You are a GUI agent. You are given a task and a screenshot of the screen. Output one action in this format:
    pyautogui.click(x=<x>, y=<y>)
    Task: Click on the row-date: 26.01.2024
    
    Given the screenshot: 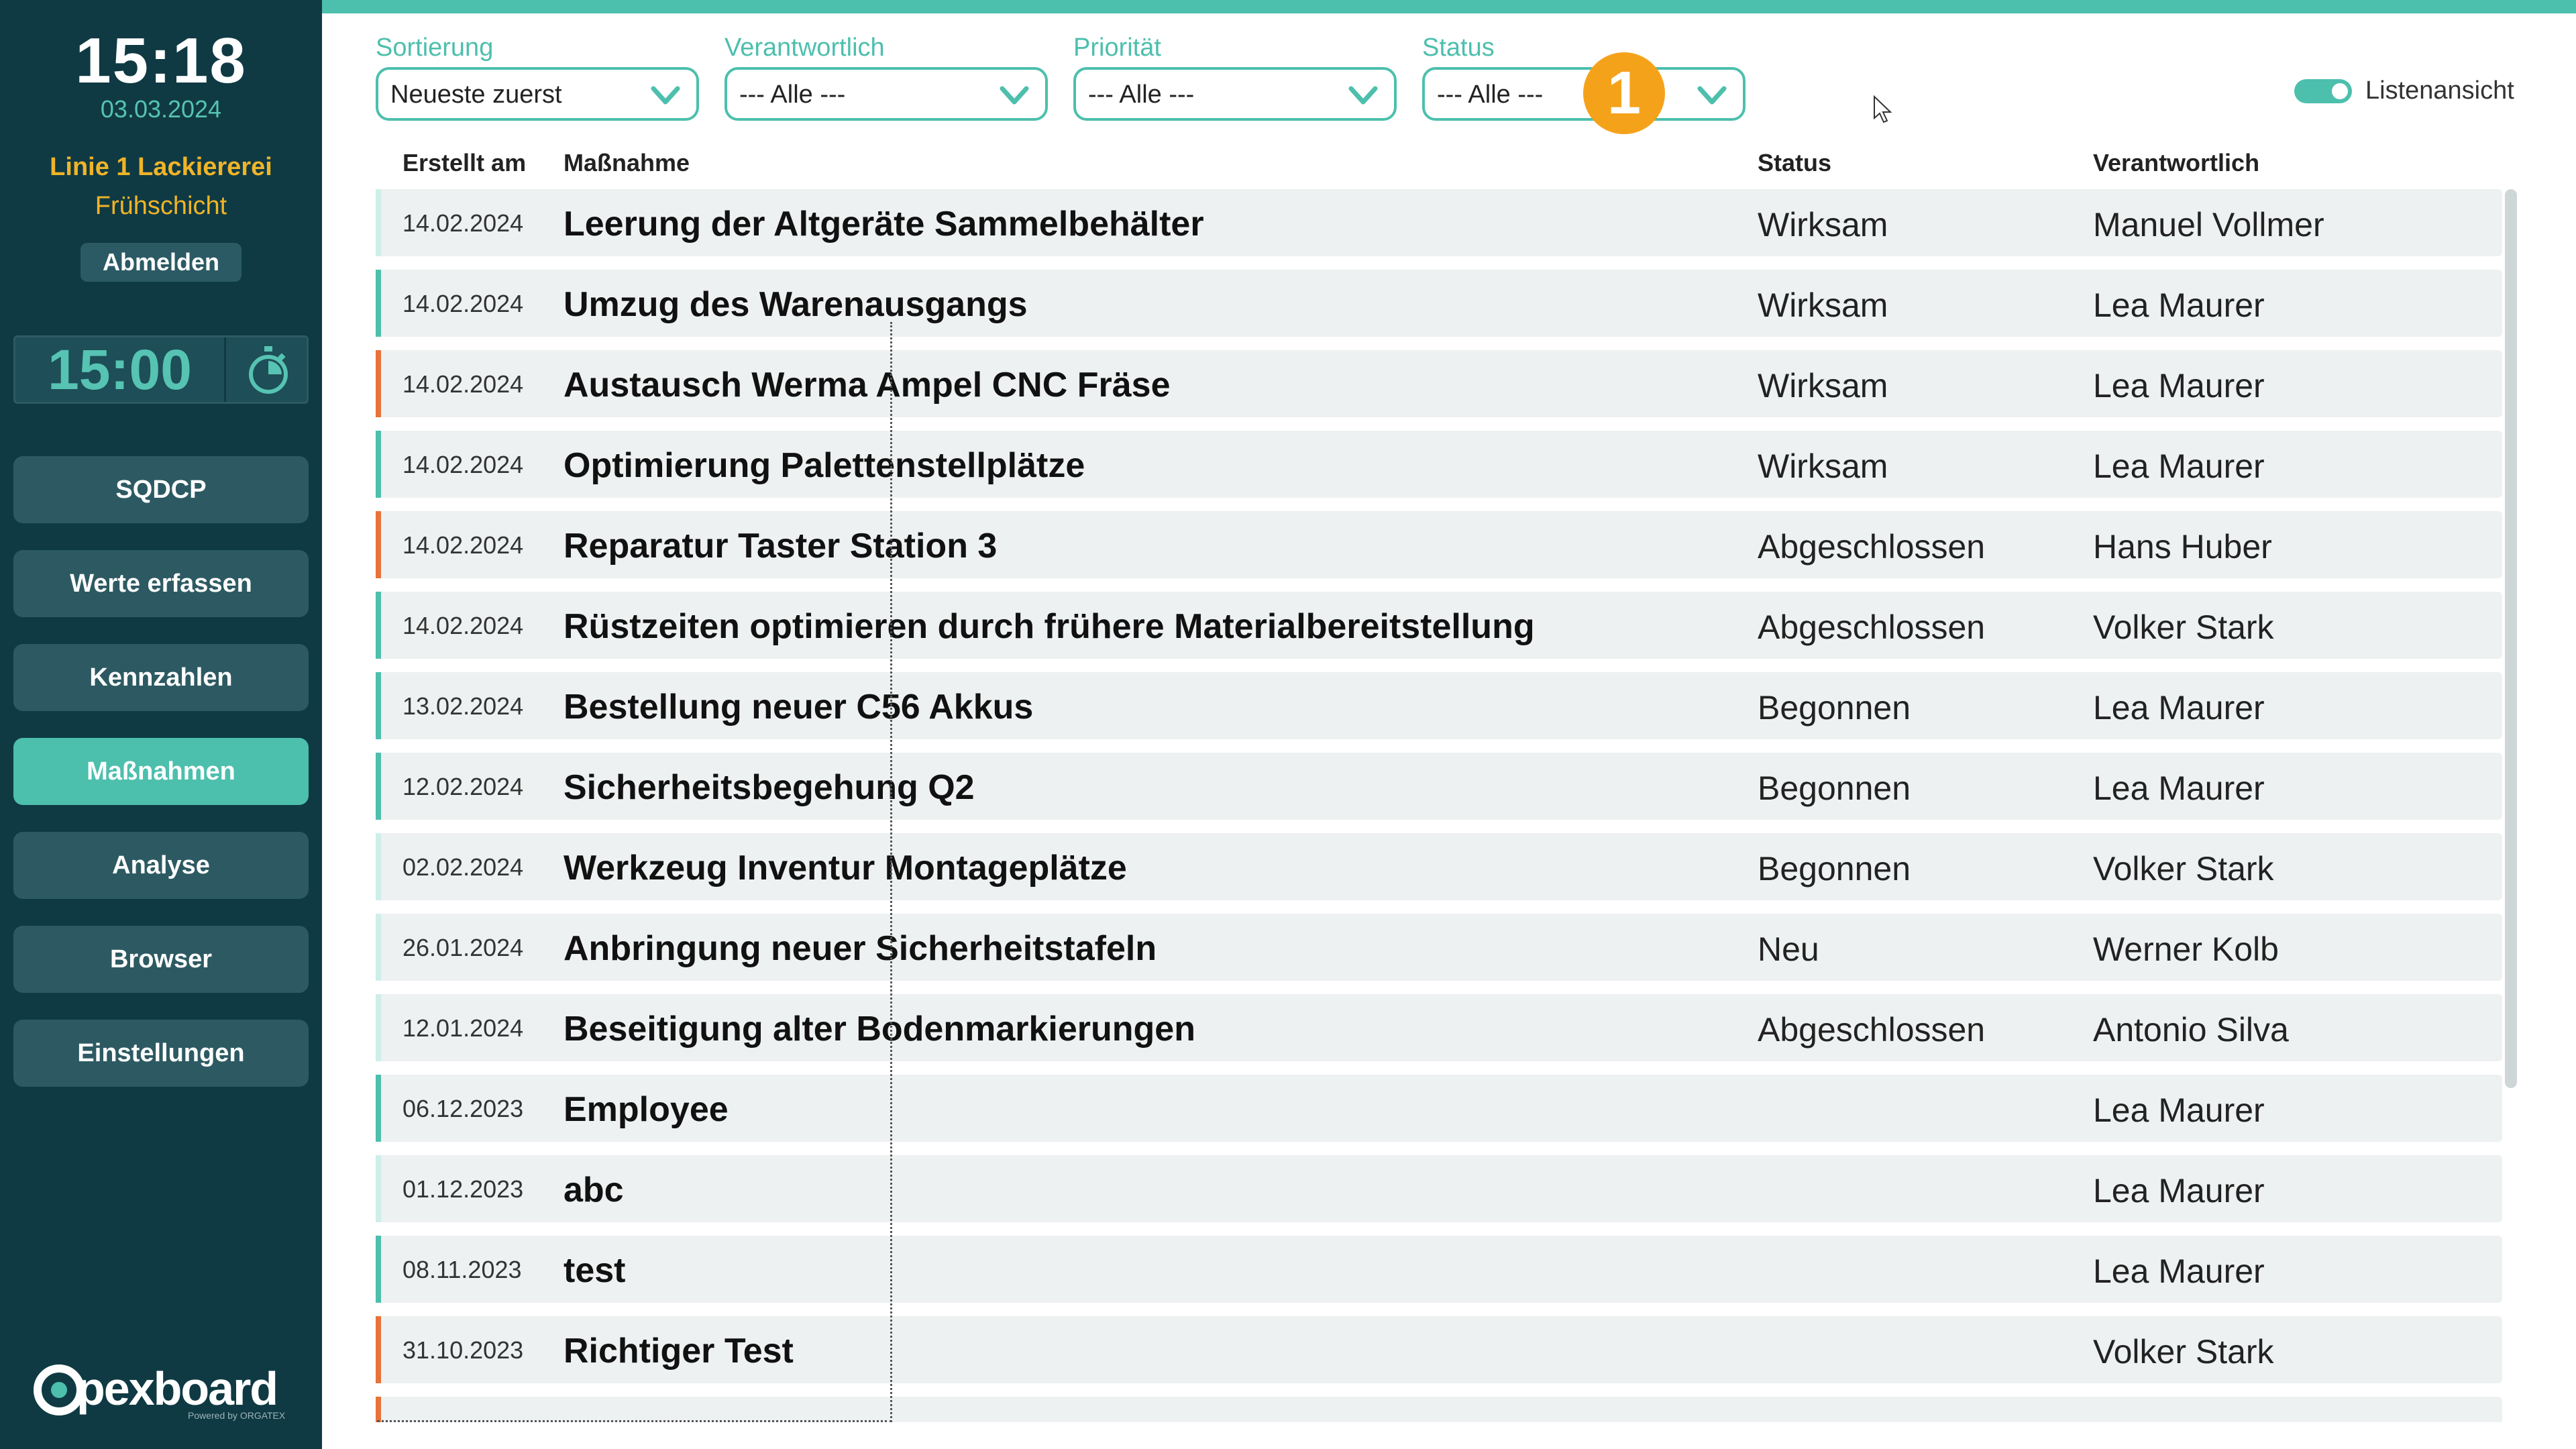 What is the action you would take?
    pyautogui.click(x=463, y=947)
    